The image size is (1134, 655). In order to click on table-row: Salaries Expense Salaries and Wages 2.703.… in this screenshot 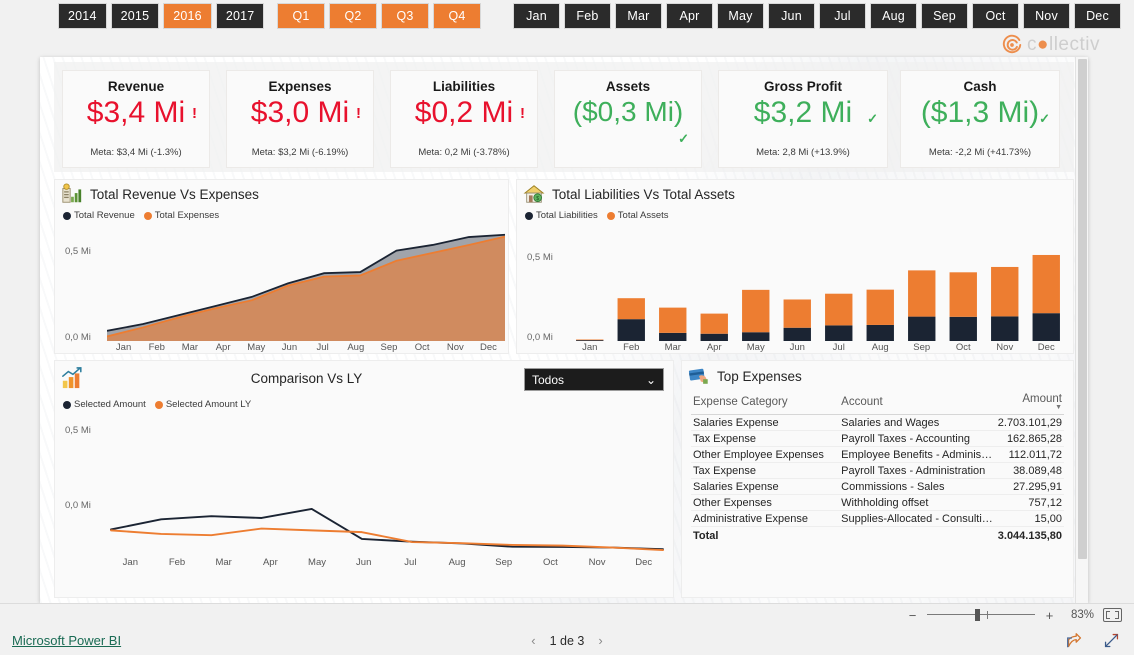, I will do `click(877, 422)`.